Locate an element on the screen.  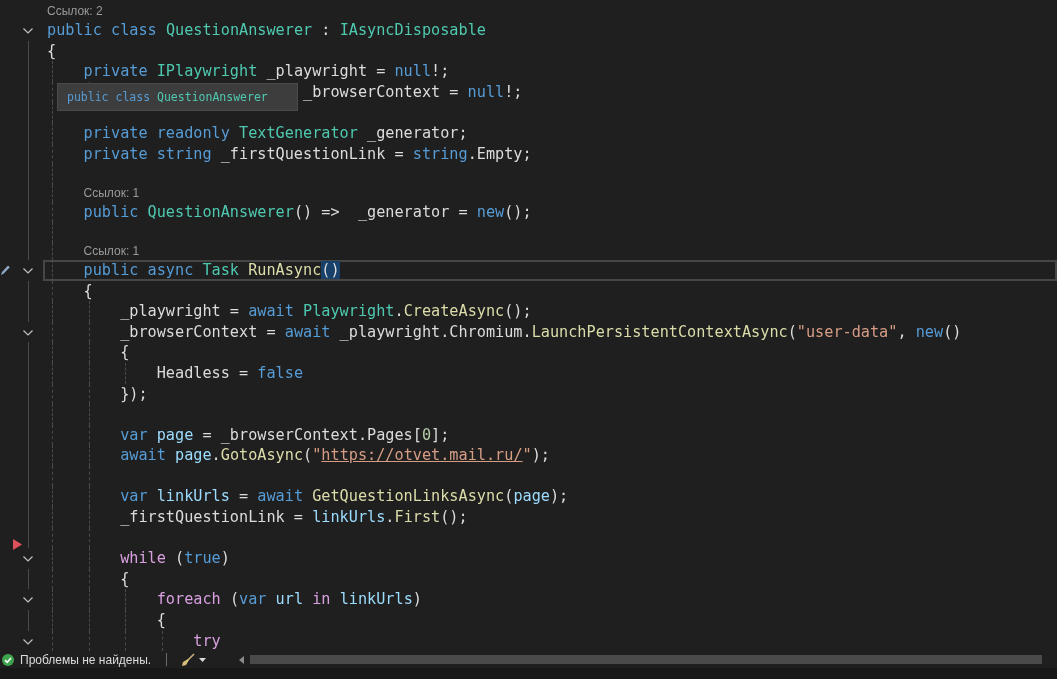
caret-down-icon is located at coordinates (203, 659).